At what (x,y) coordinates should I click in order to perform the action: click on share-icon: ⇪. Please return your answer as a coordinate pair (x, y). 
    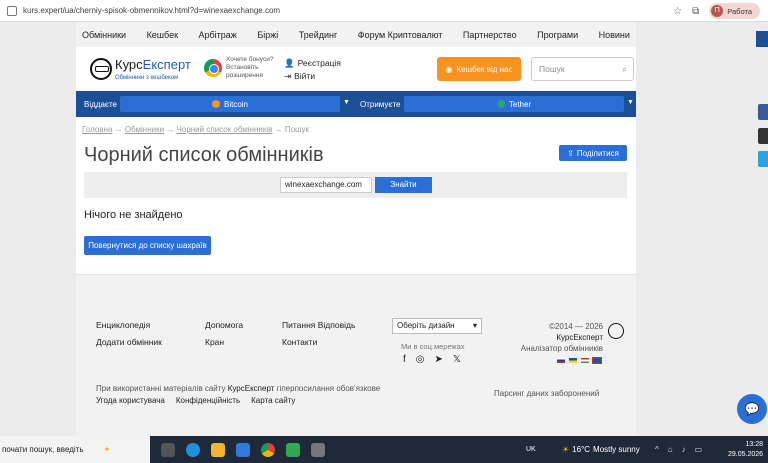
    Looking at the image, I should click on (570, 153).